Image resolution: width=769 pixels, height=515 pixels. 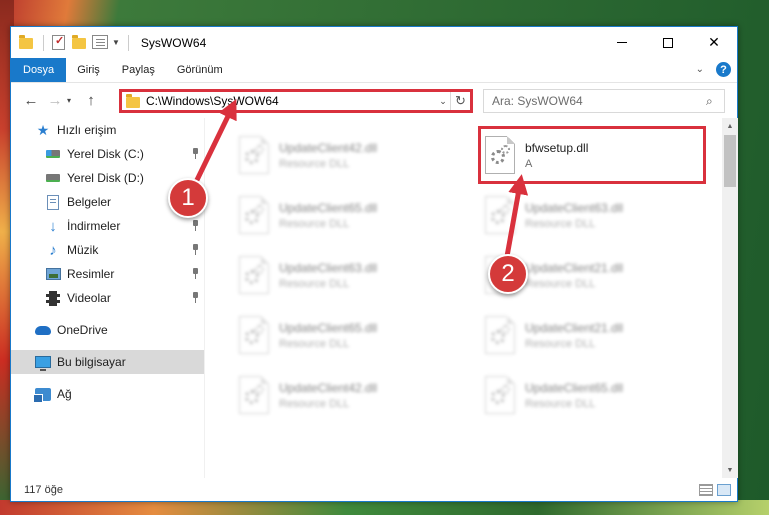 I want to click on sidebar-item-onedrive: OneDrive, so click(x=107, y=330).